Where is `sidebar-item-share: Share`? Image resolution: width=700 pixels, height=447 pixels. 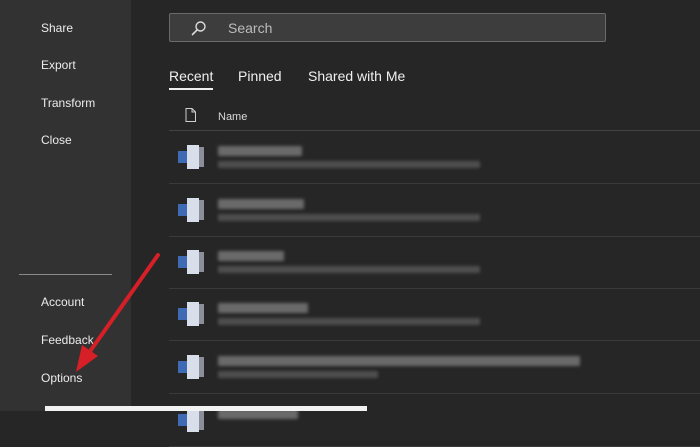
sidebar-item-share: Share is located at coordinates (57, 28).